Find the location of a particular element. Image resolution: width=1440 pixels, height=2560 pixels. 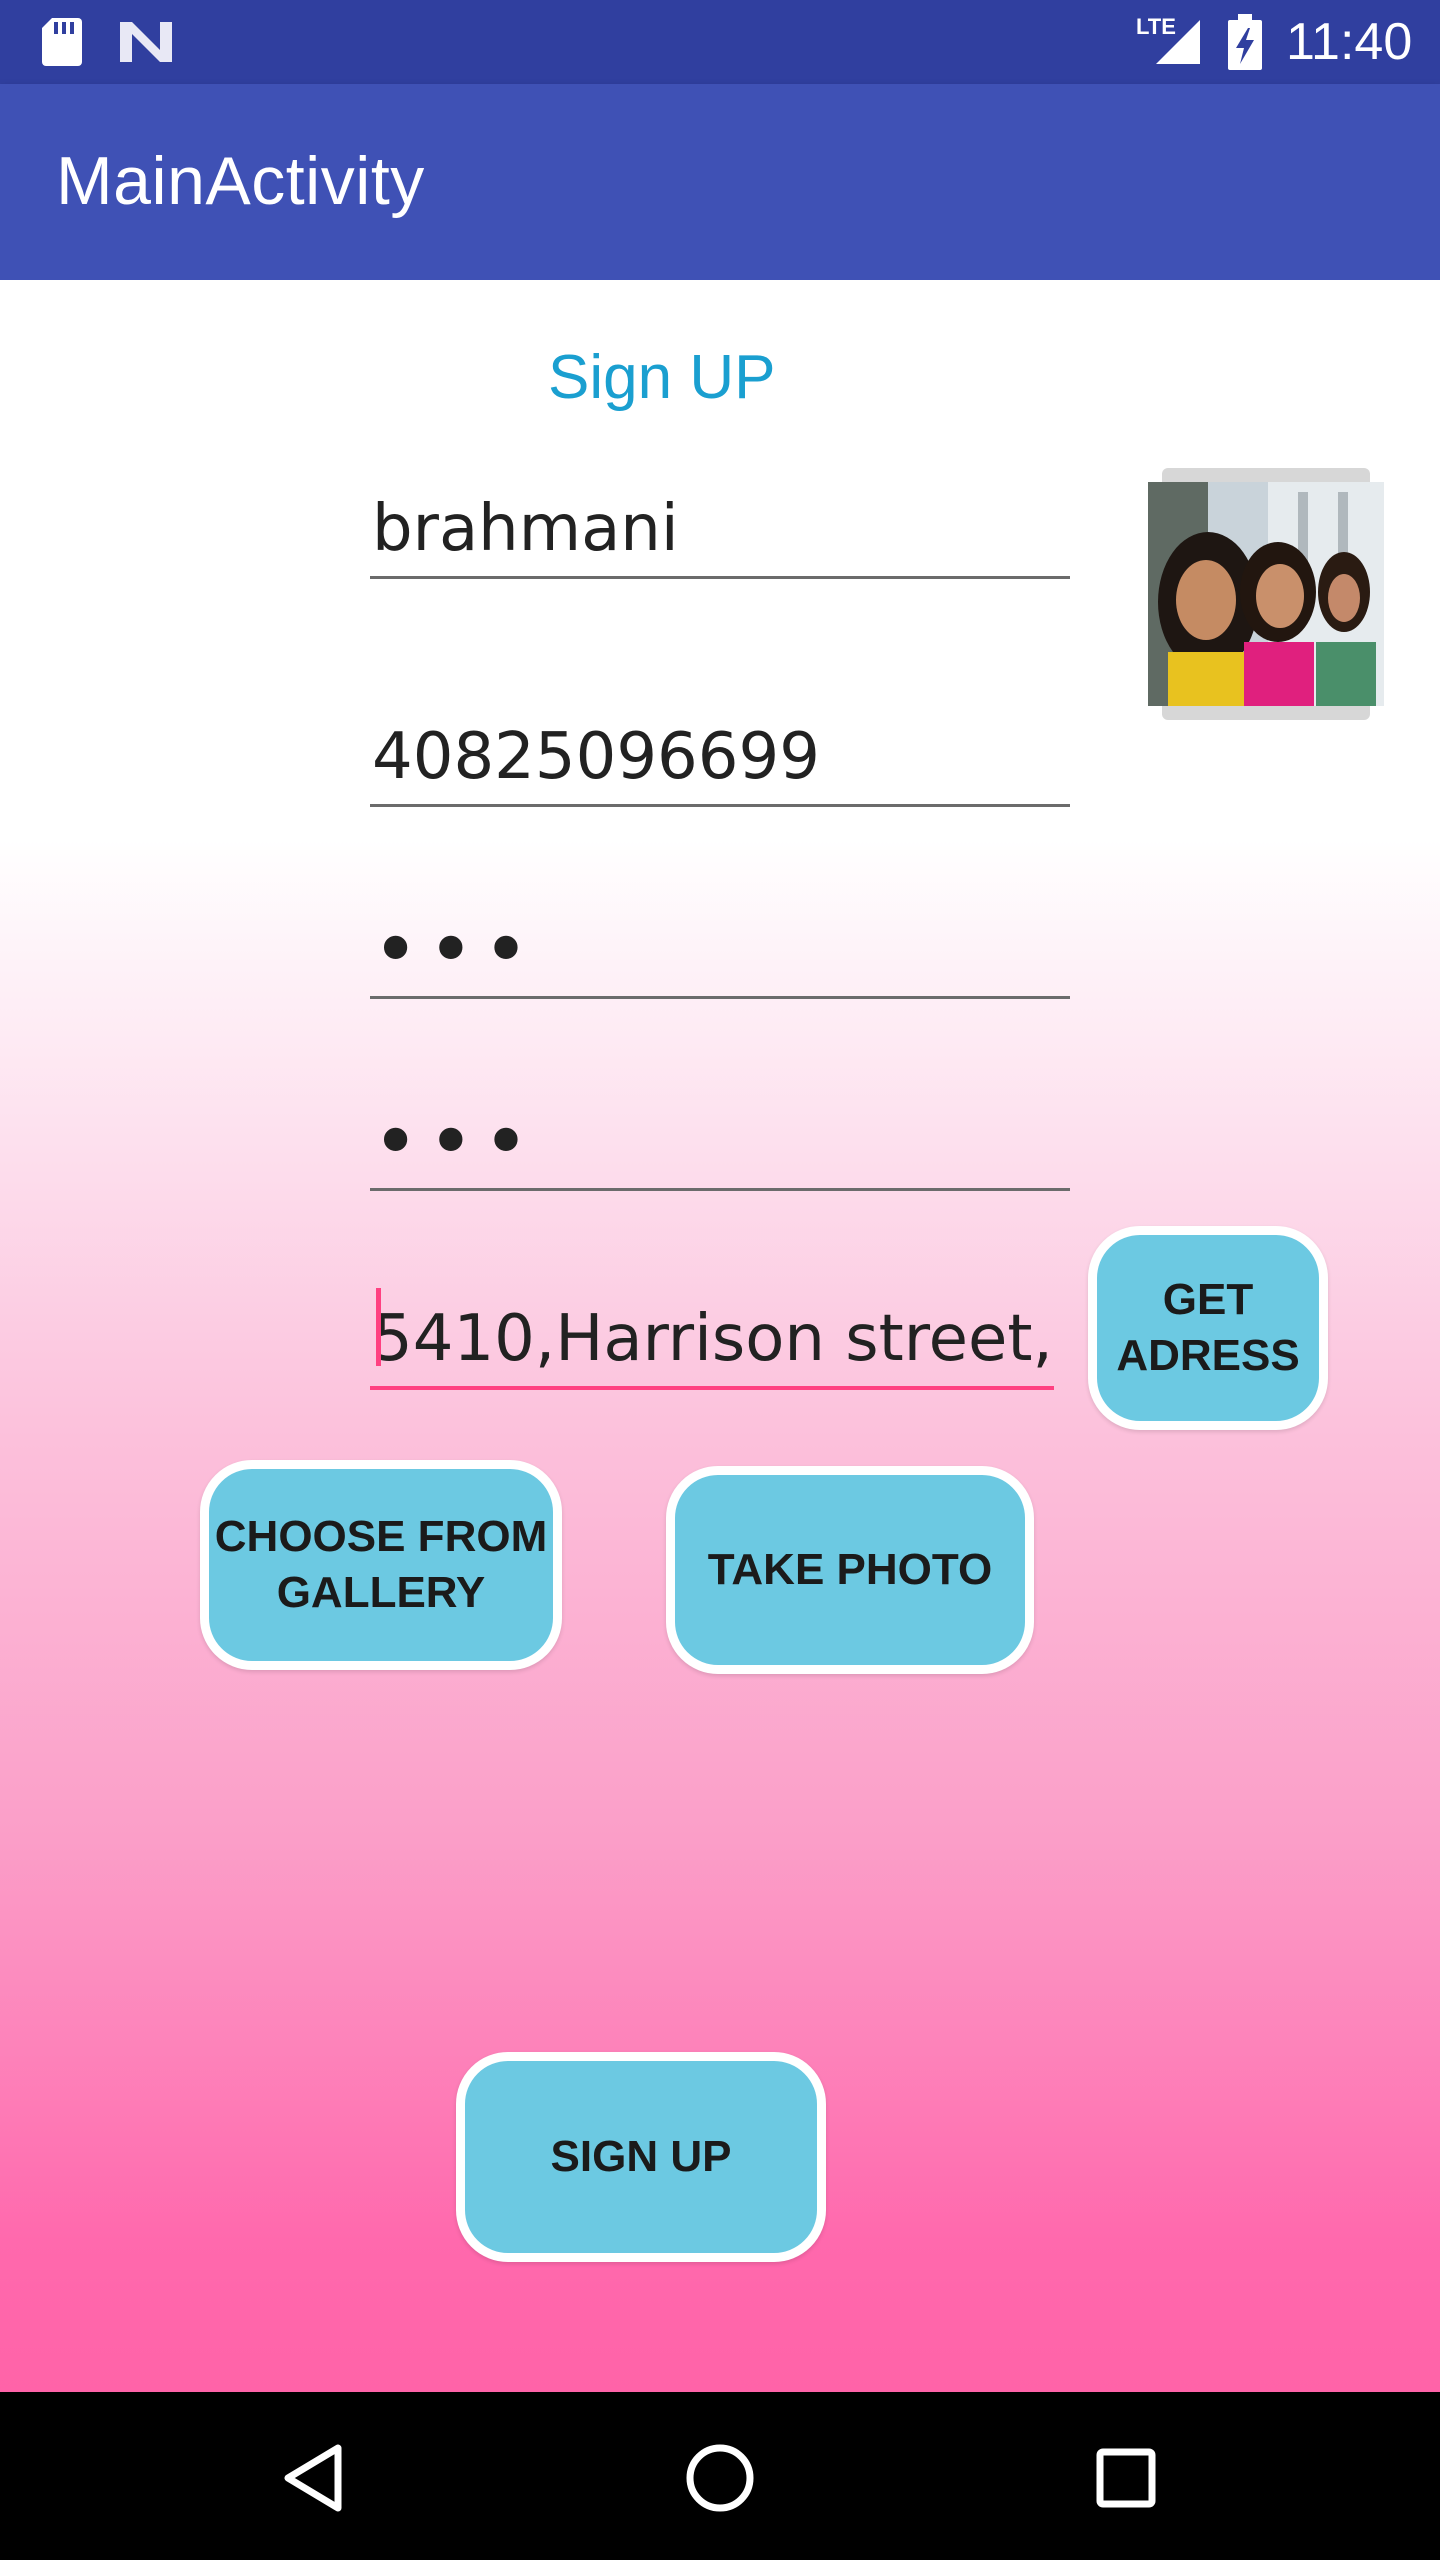

signup-heading: Sign UP is located at coordinates (662, 377).